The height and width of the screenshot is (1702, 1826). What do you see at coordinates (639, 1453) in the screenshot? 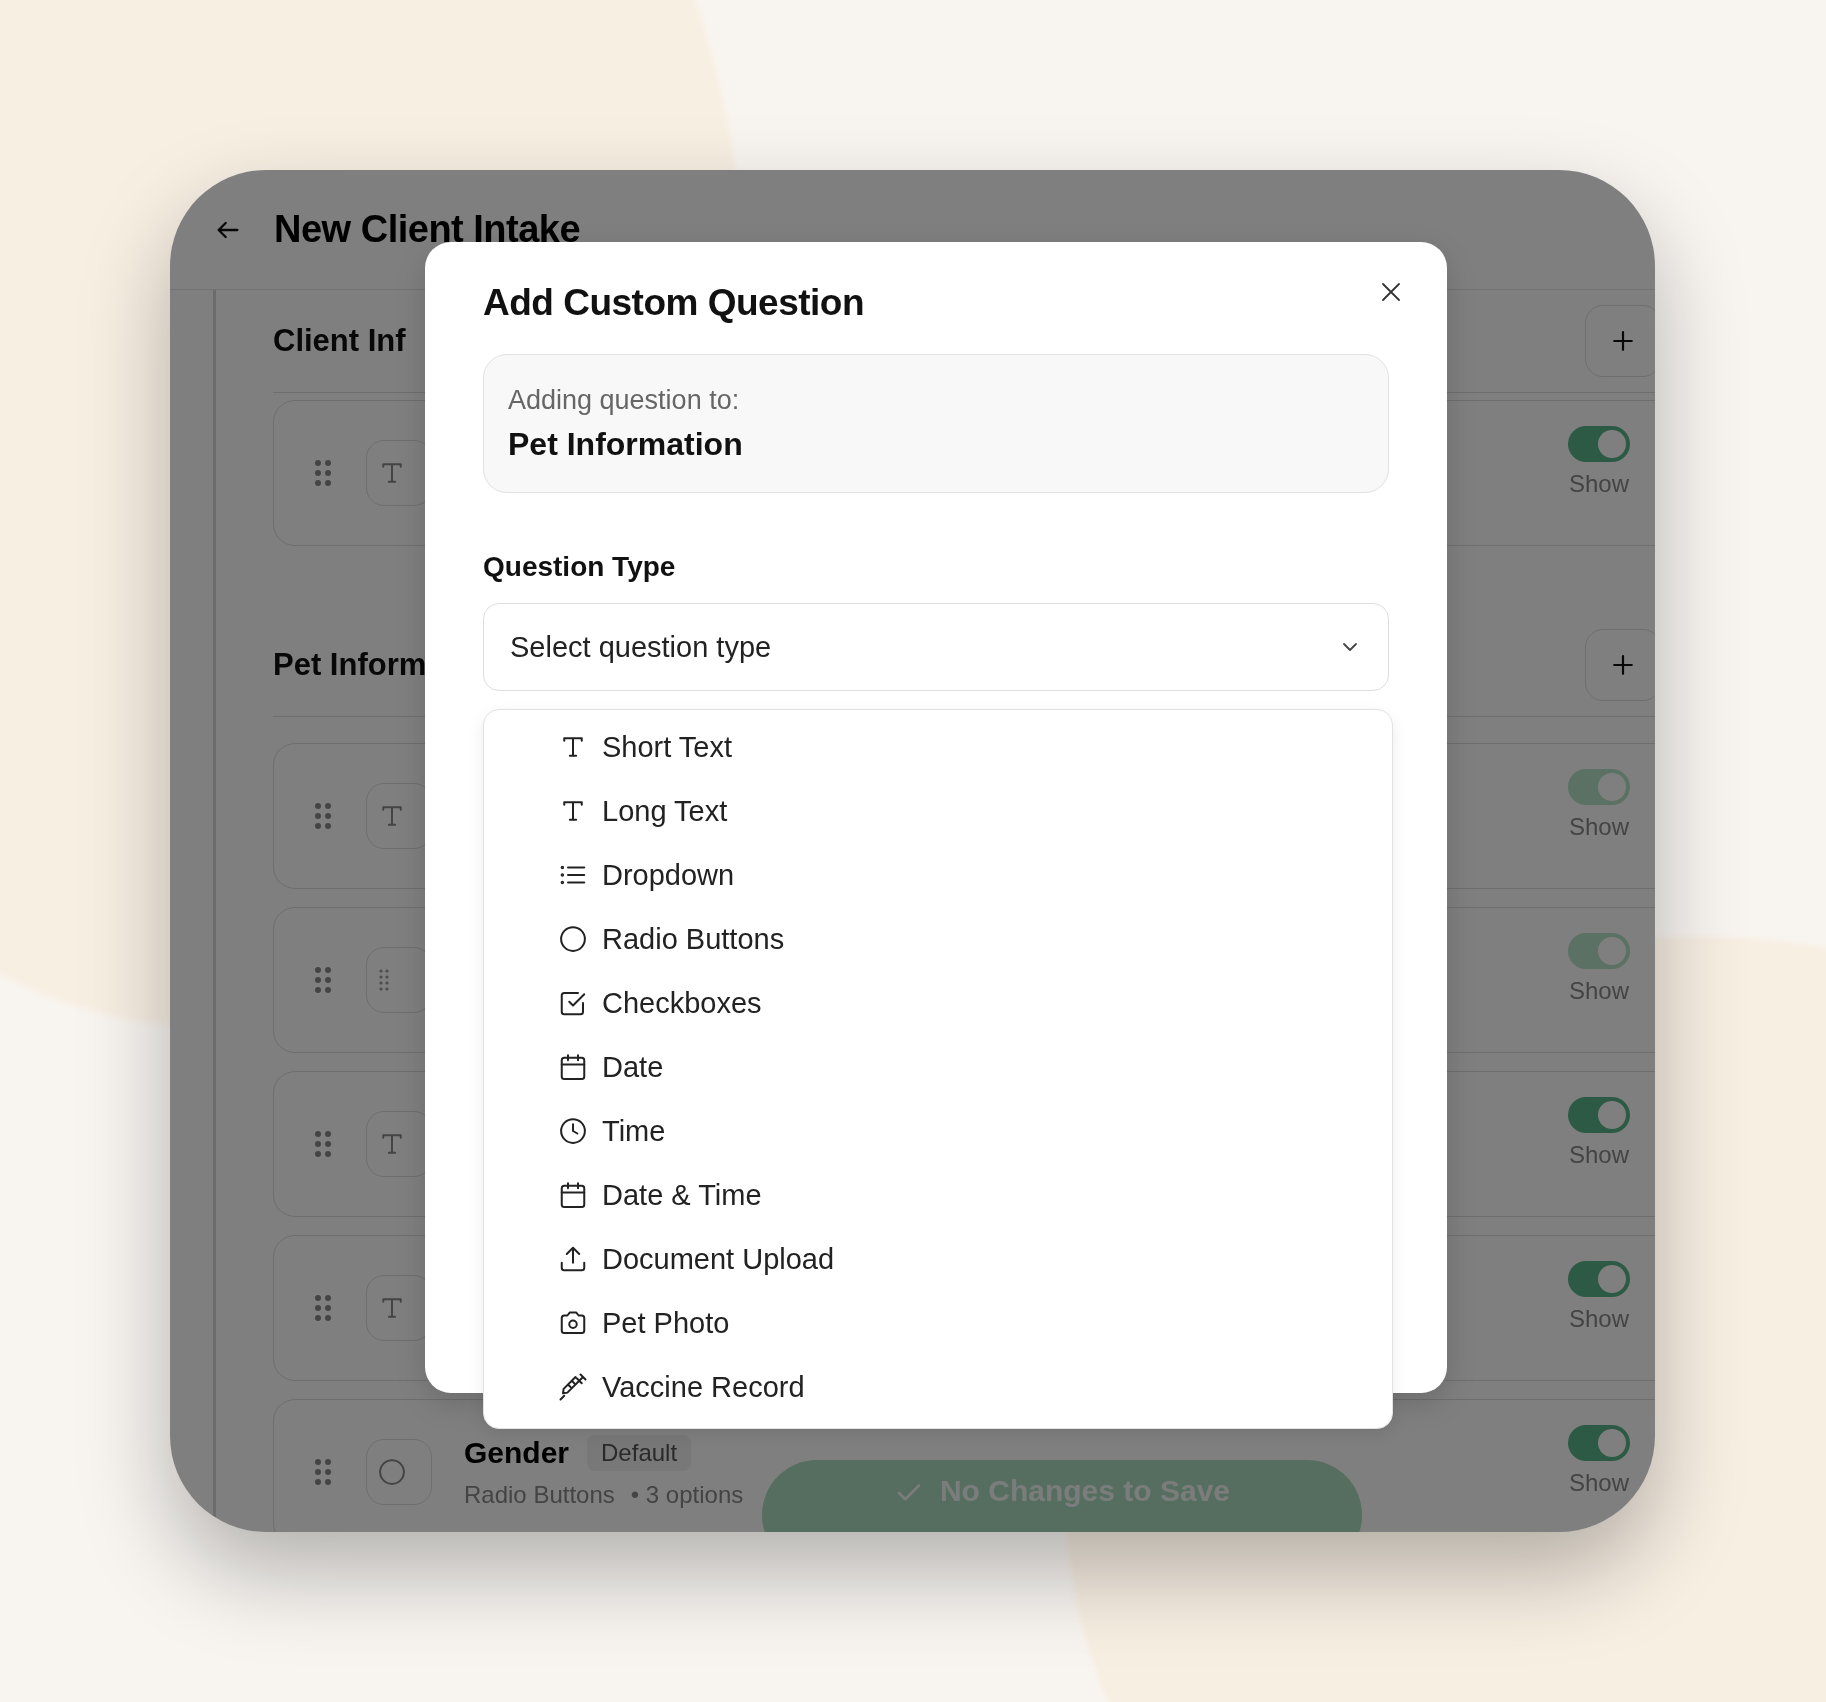
I see `default-tag: Default` at bounding box center [639, 1453].